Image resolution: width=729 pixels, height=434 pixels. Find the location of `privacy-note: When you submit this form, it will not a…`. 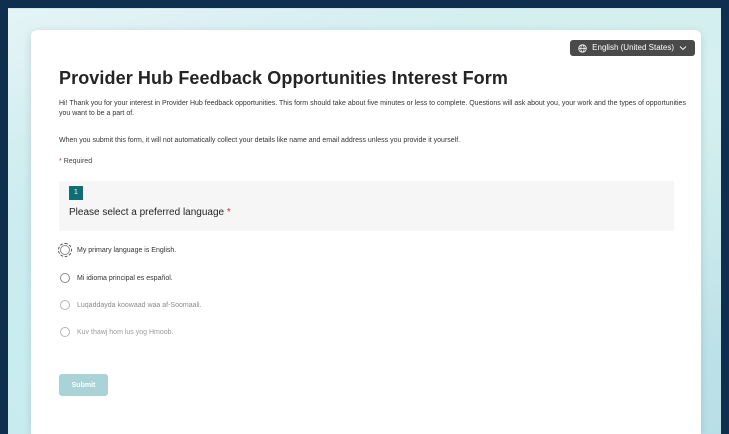

privacy-note: When you submit this form, it will not a… is located at coordinates (260, 140).